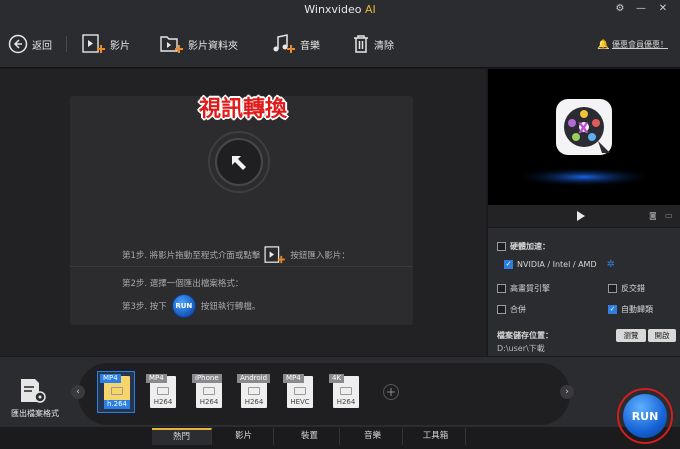 Image resolution: width=680 pixels, height=449 pixels. What do you see at coordinates (653, 215) in the screenshot?
I see `camera-icon: ◙` at bounding box center [653, 215].